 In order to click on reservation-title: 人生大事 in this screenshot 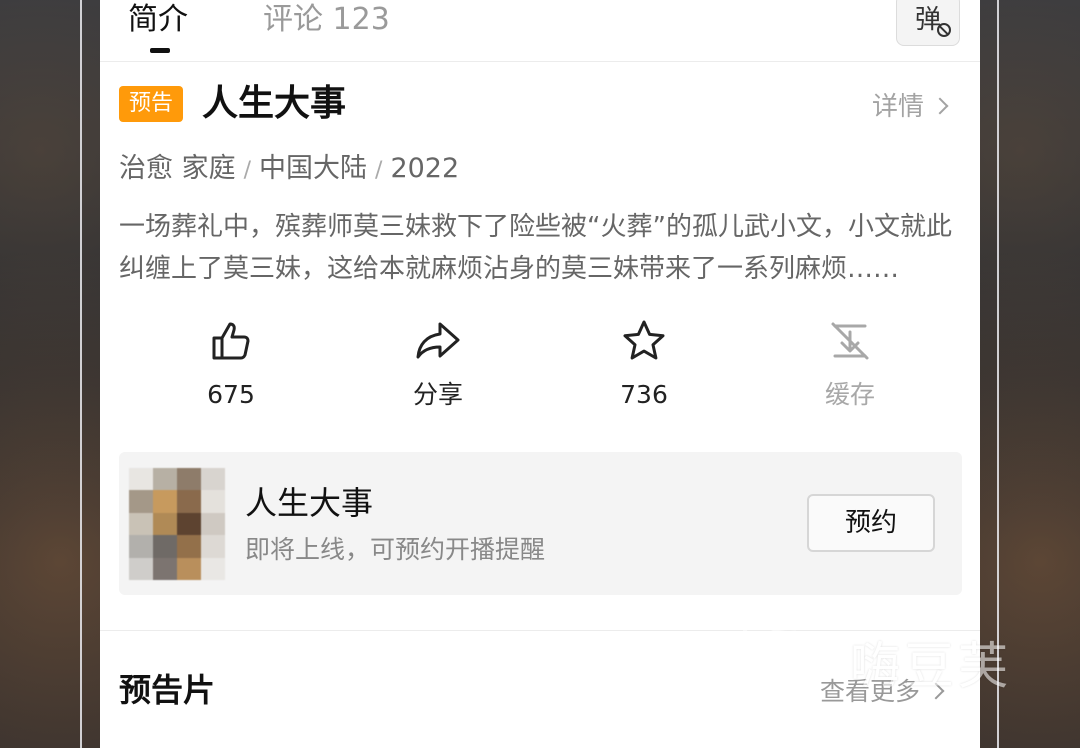, I will do `click(309, 503)`.